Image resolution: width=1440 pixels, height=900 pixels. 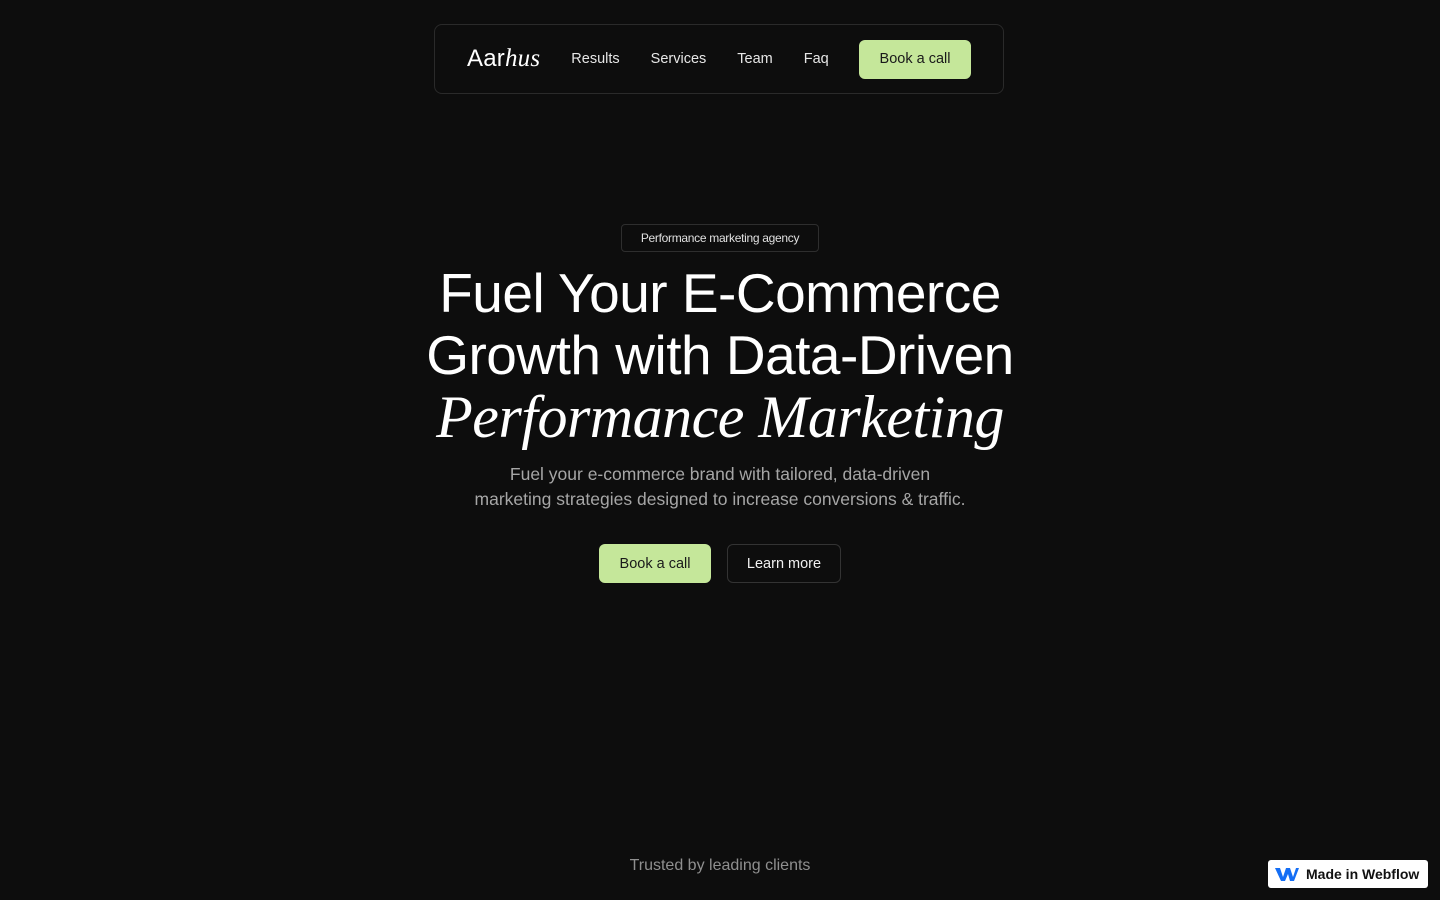 What do you see at coordinates (915, 59) in the screenshot?
I see `nav-book-call-button: Book a call` at bounding box center [915, 59].